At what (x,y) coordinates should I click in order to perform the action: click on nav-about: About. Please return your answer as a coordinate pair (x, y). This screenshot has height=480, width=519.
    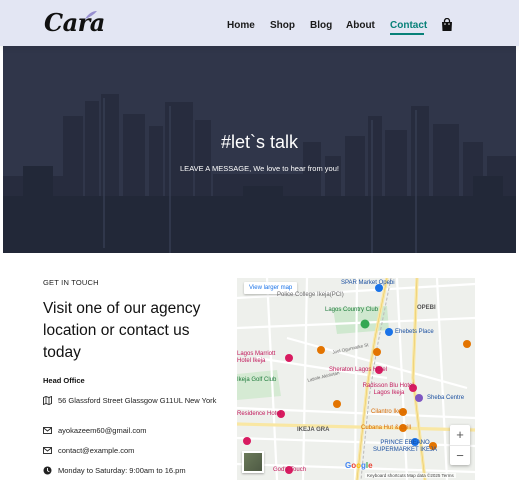
    Looking at the image, I should click on (360, 25).